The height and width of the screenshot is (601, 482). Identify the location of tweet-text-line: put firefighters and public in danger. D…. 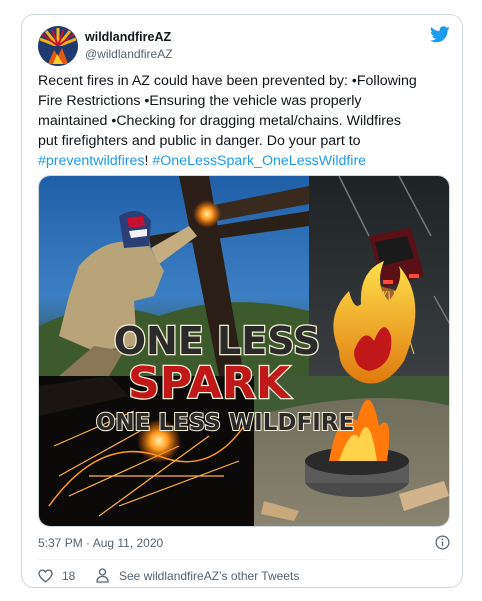
(199, 141).